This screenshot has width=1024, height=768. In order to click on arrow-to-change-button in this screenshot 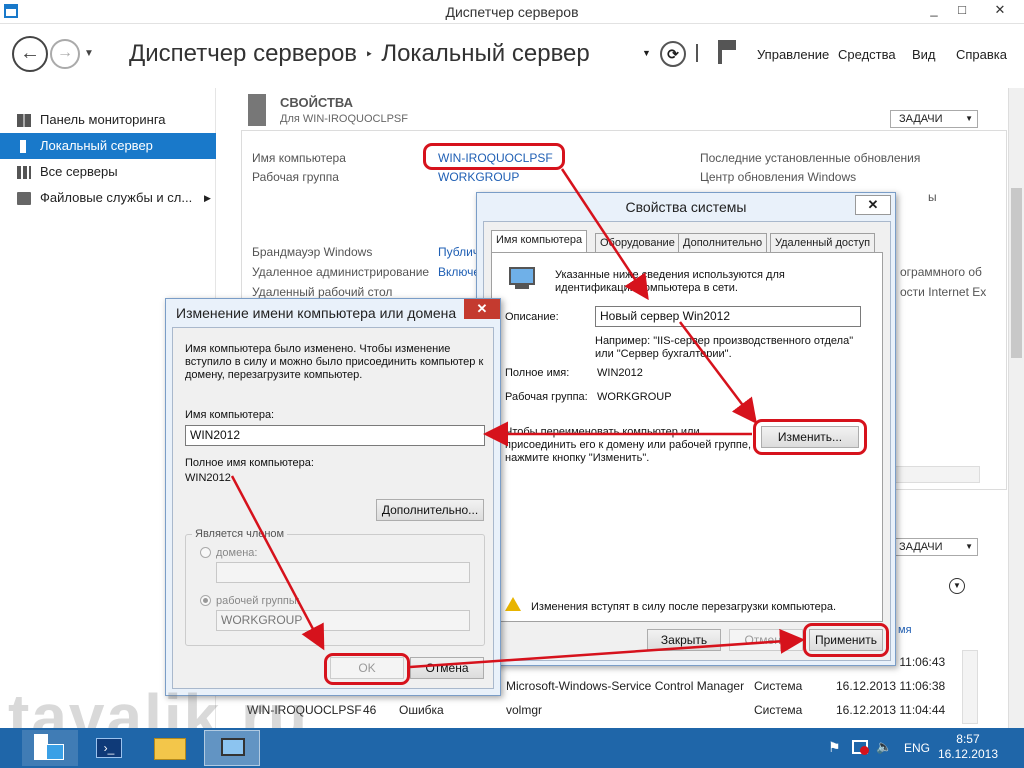, I will do `click(718, 372)`.